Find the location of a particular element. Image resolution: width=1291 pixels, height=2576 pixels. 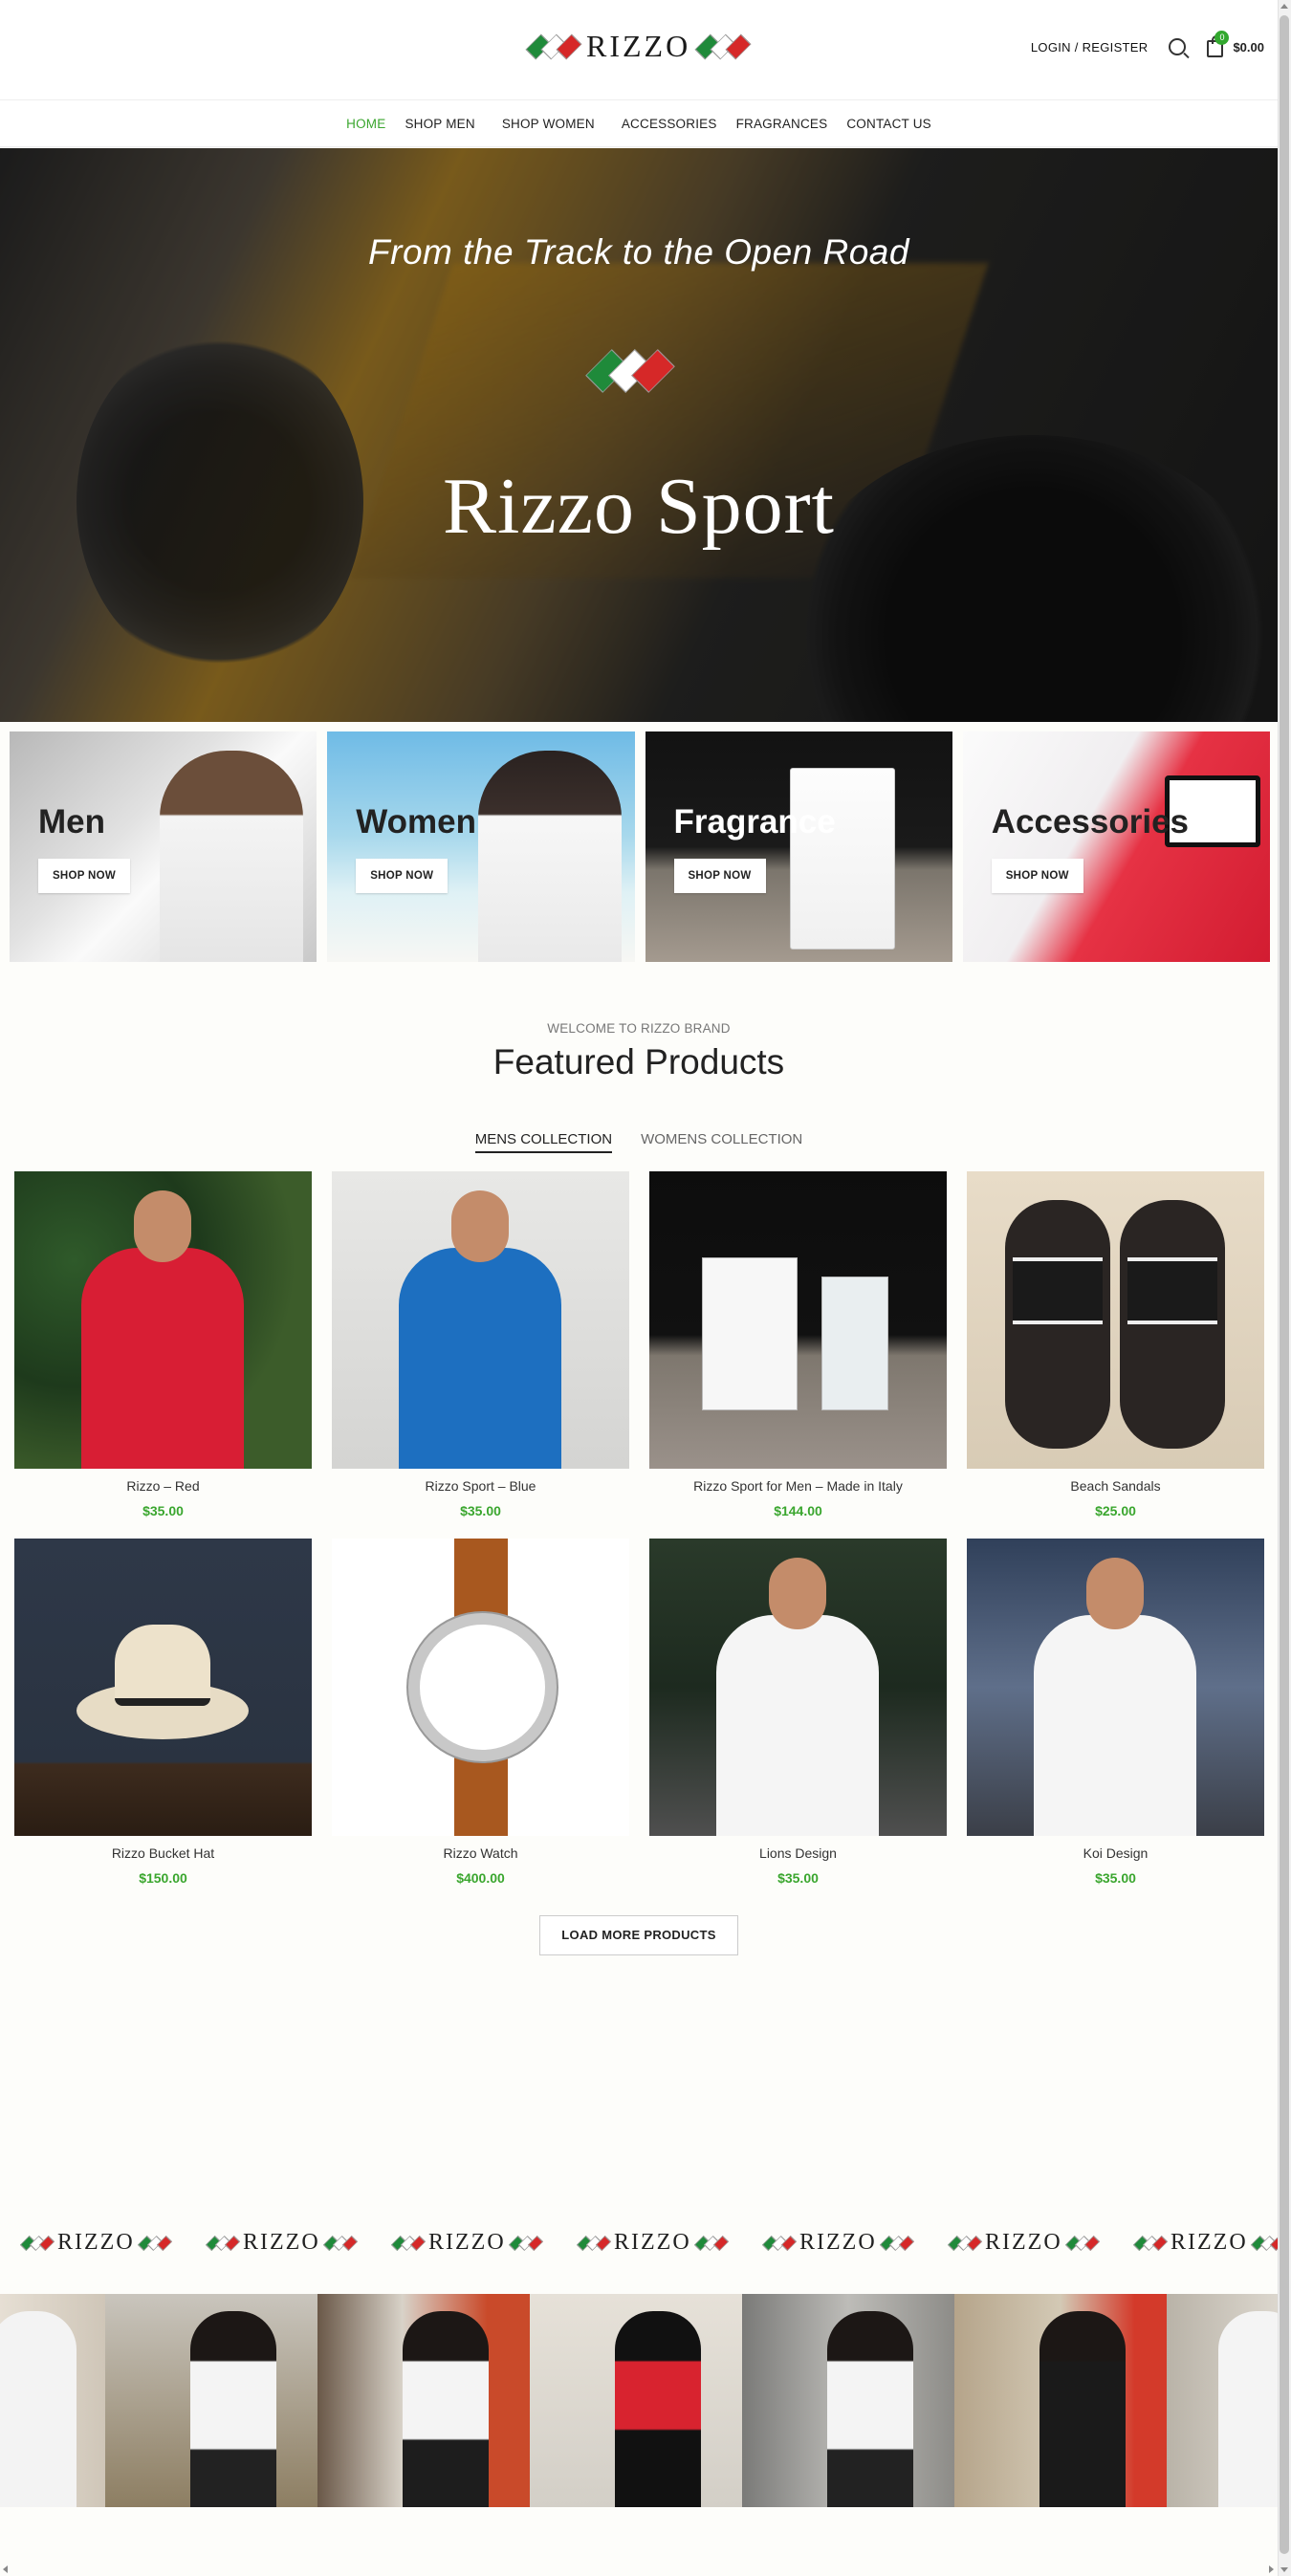

cart-count-badge: 0 is located at coordinates (1222, 38).